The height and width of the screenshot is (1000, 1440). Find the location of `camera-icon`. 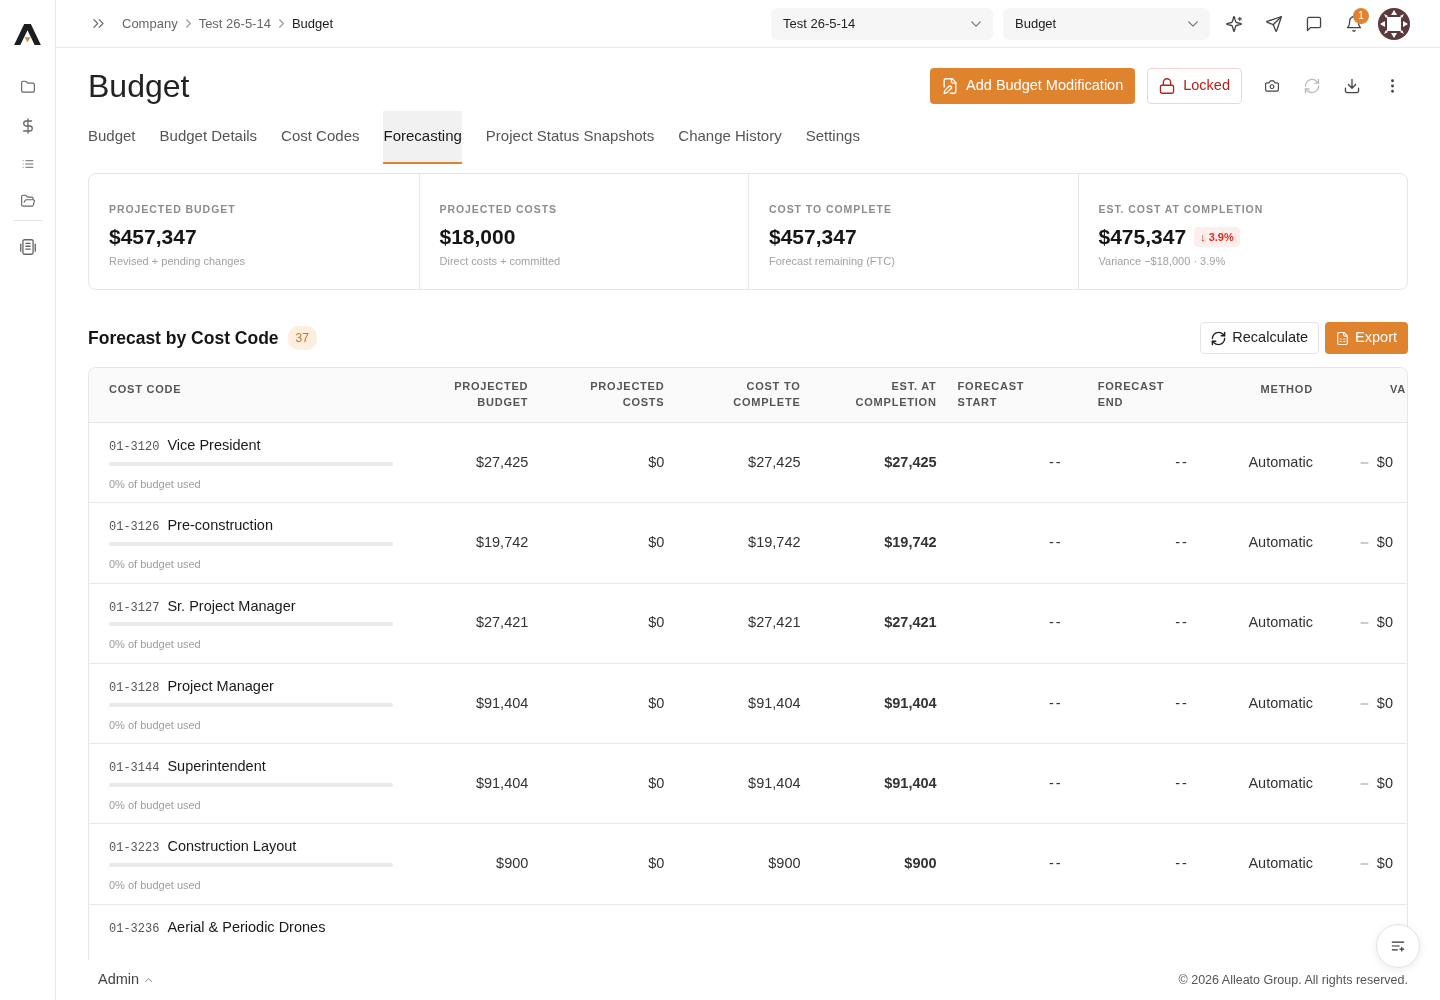

camera-icon is located at coordinates (1272, 86).